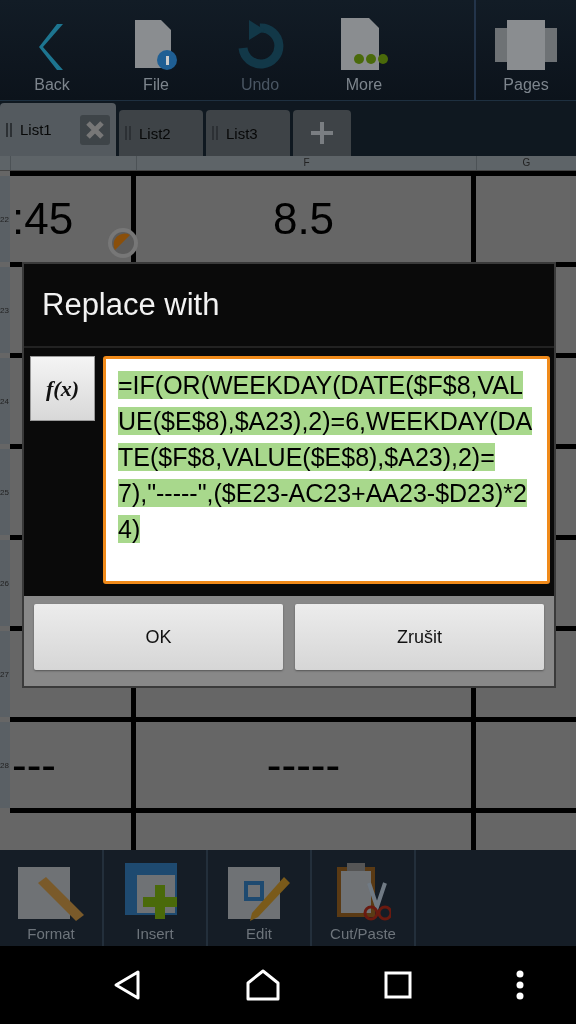 Image resolution: width=576 pixels, height=1024 pixels. Describe the element at coordinates (58, 129) in the screenshot. I see `sheet-tab: List1` at that location.